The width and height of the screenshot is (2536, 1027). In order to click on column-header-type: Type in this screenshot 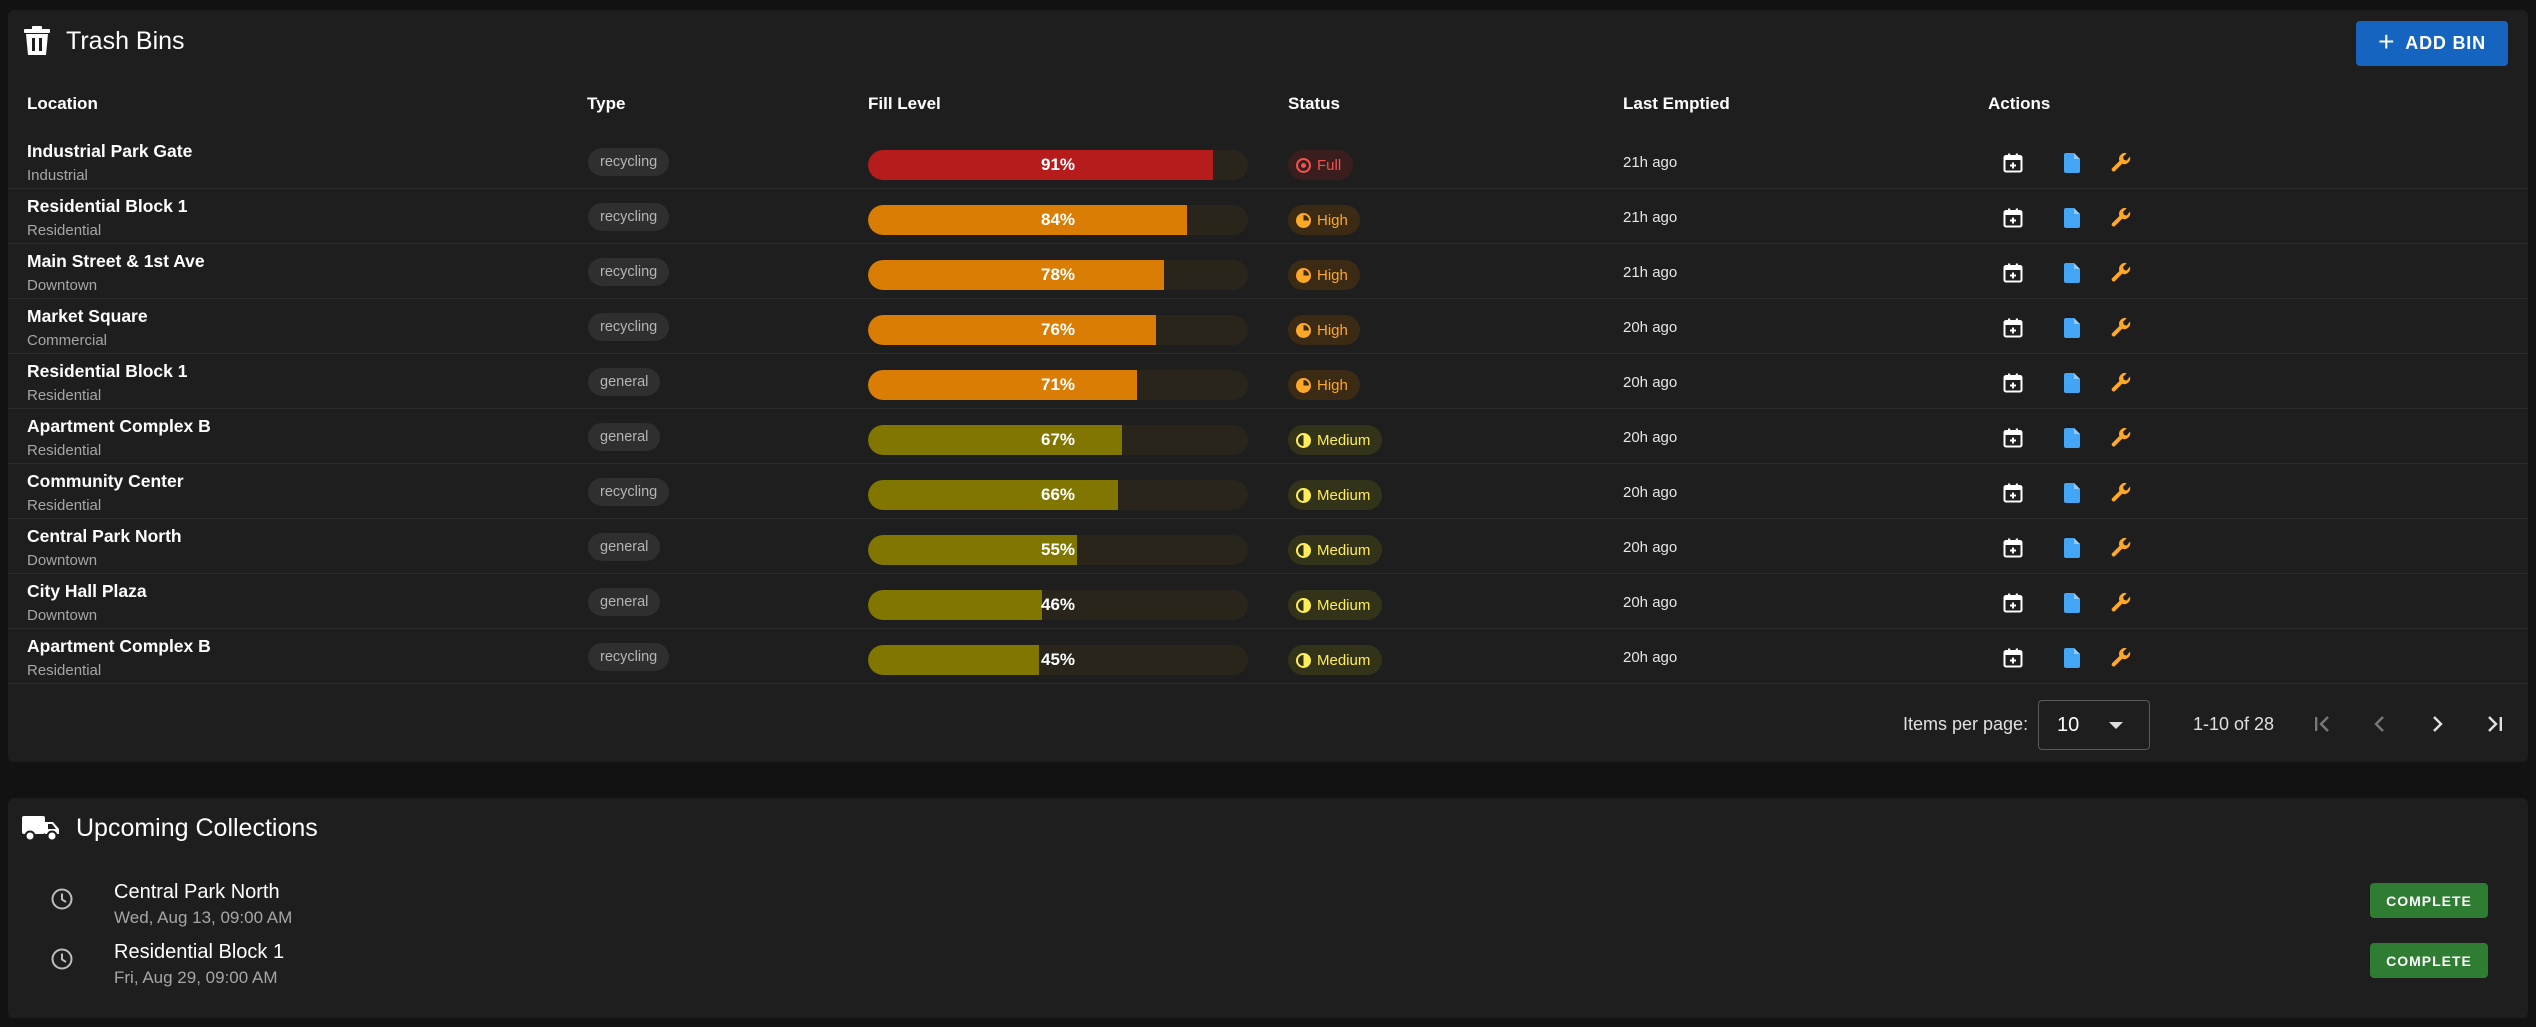, I will do `click(606, 104)`.